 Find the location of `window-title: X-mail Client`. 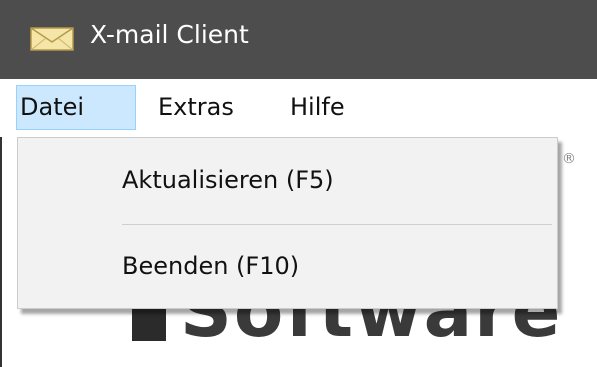

window-title: X-mail Client is located at coordinates (169, 34).